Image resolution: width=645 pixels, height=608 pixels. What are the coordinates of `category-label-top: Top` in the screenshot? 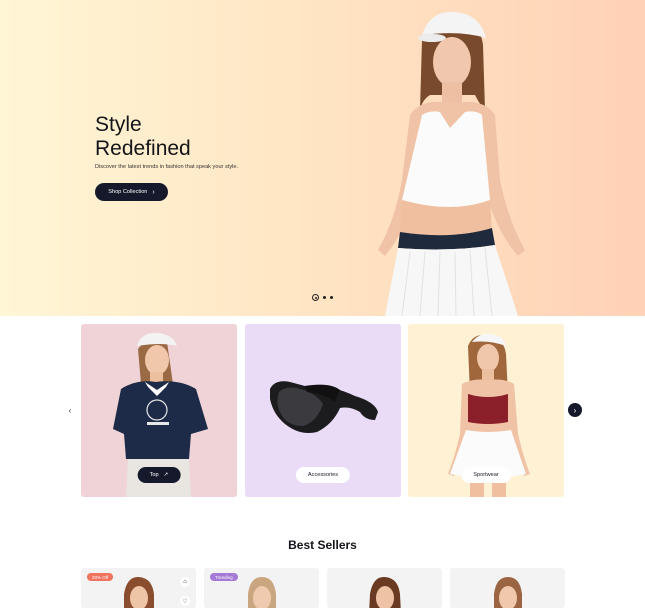 It's located at (154, 475).